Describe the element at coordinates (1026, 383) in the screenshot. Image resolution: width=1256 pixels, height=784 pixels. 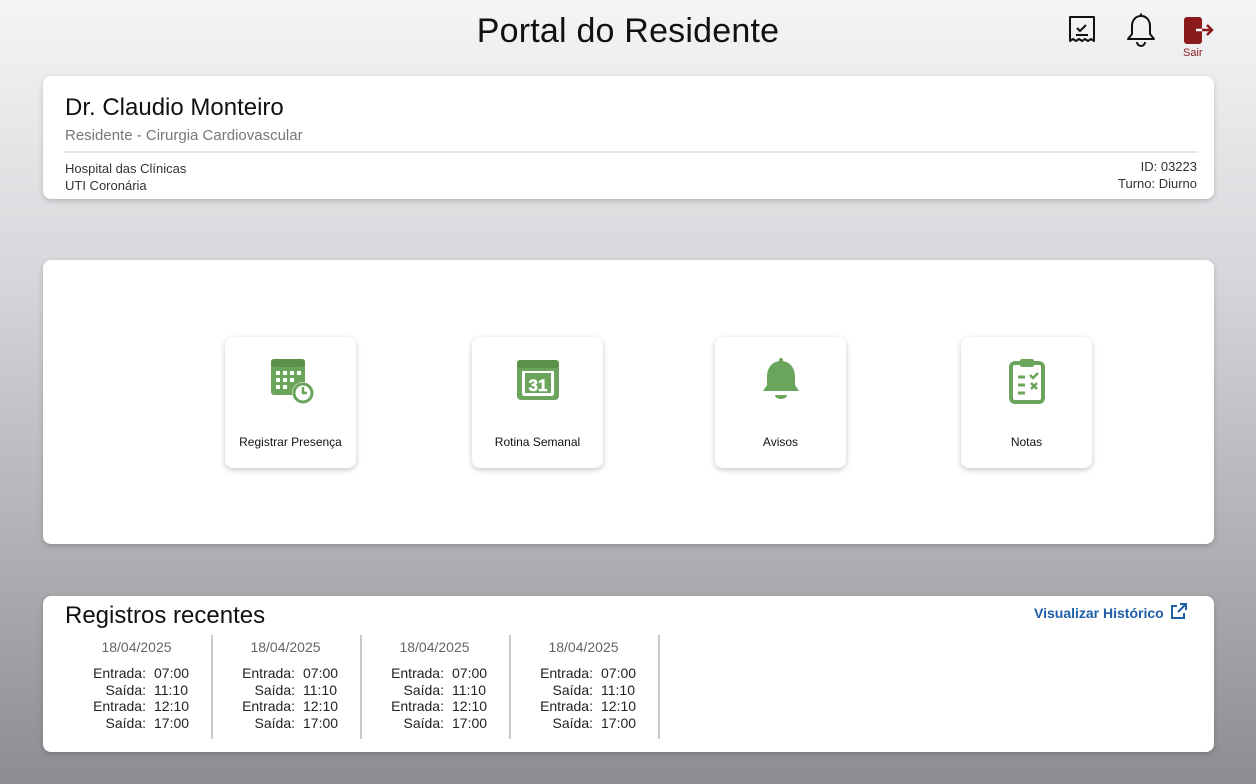
I see `clipboard-icon` at that location.